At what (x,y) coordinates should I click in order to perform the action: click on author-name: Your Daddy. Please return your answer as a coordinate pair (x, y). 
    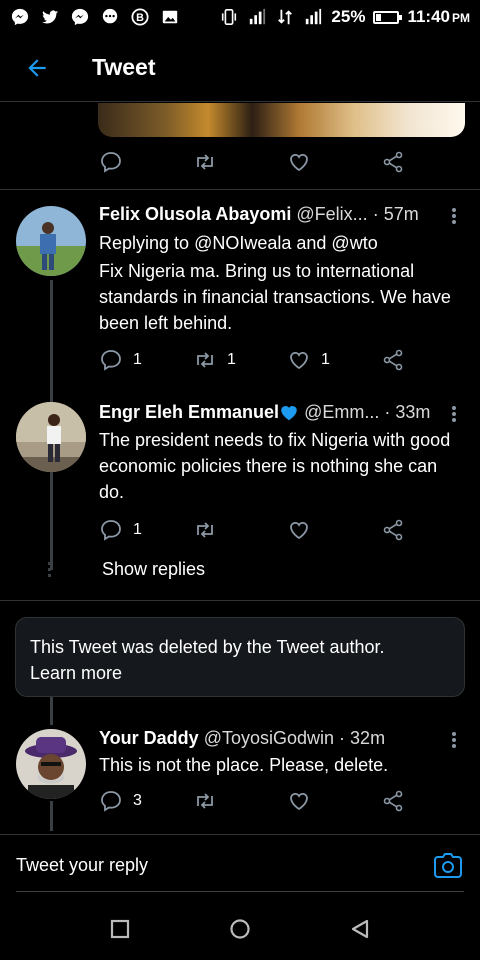
    Looking at the image, I should click on (149, 738).